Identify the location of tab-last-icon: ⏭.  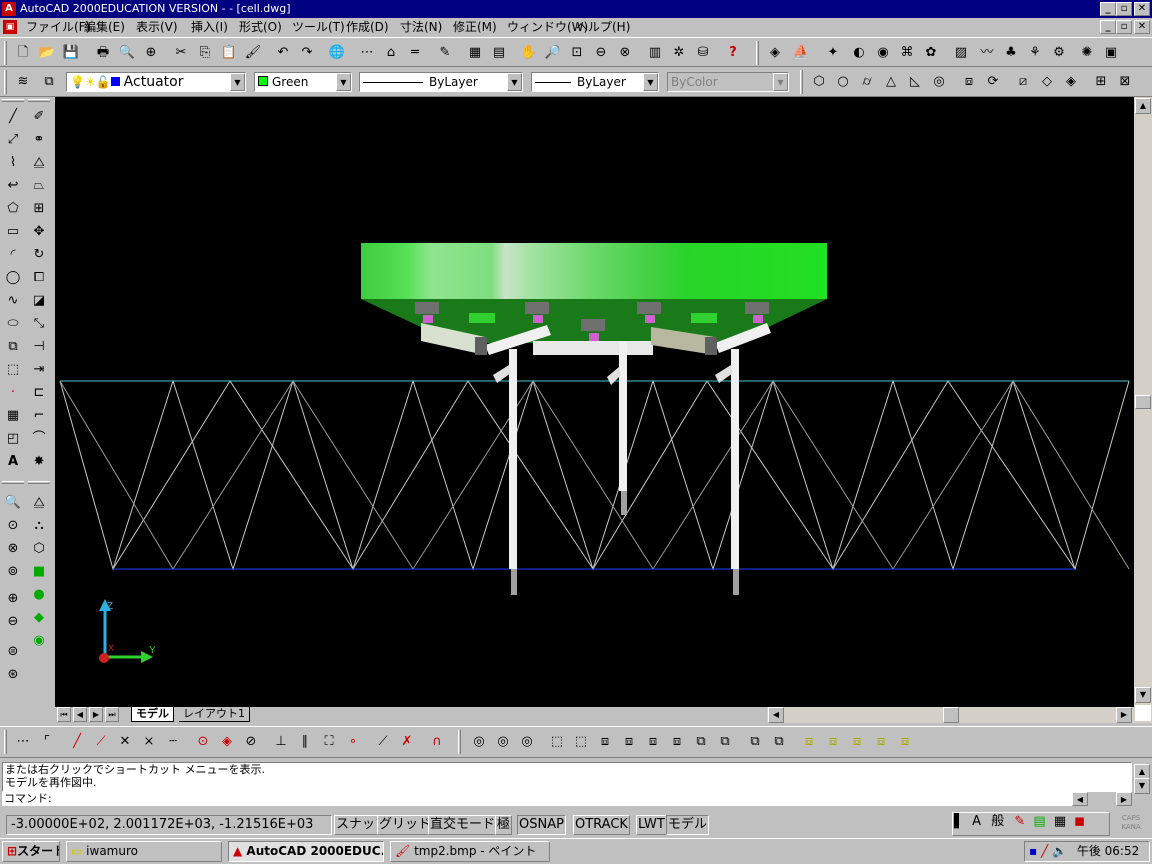
(112, 714).